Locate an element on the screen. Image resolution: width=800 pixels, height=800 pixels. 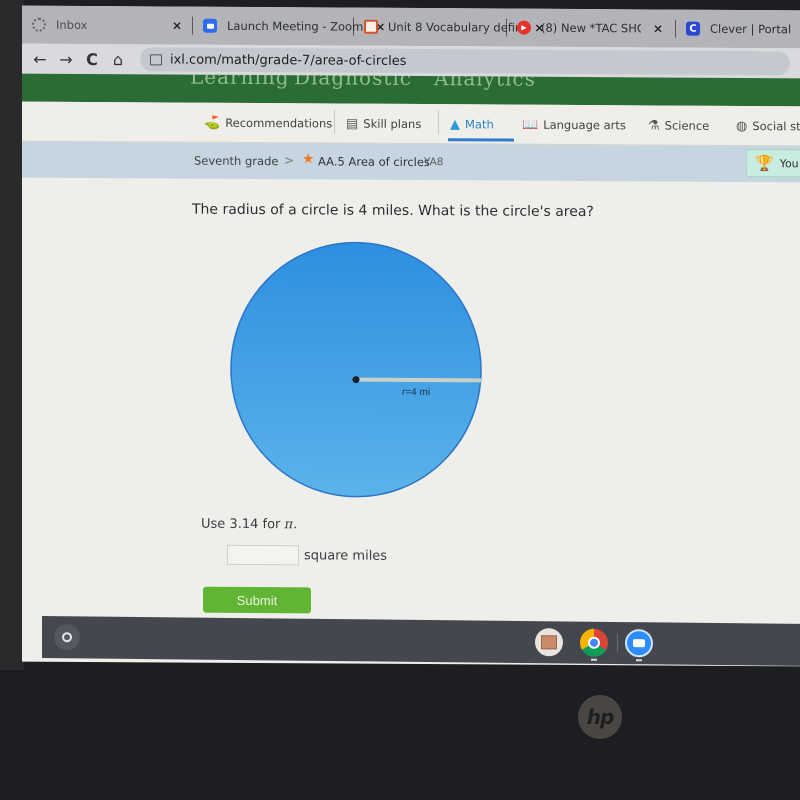
clever-icon: C is located at coordinates (693, 28).